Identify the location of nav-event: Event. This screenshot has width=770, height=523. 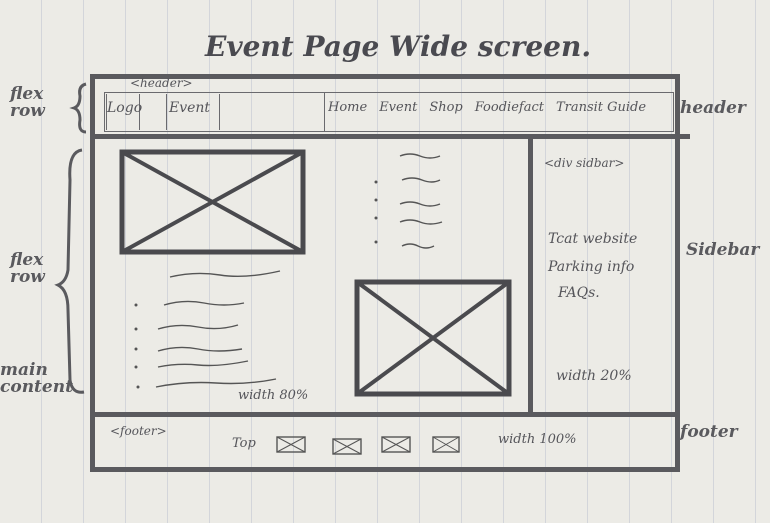
(398, 107).